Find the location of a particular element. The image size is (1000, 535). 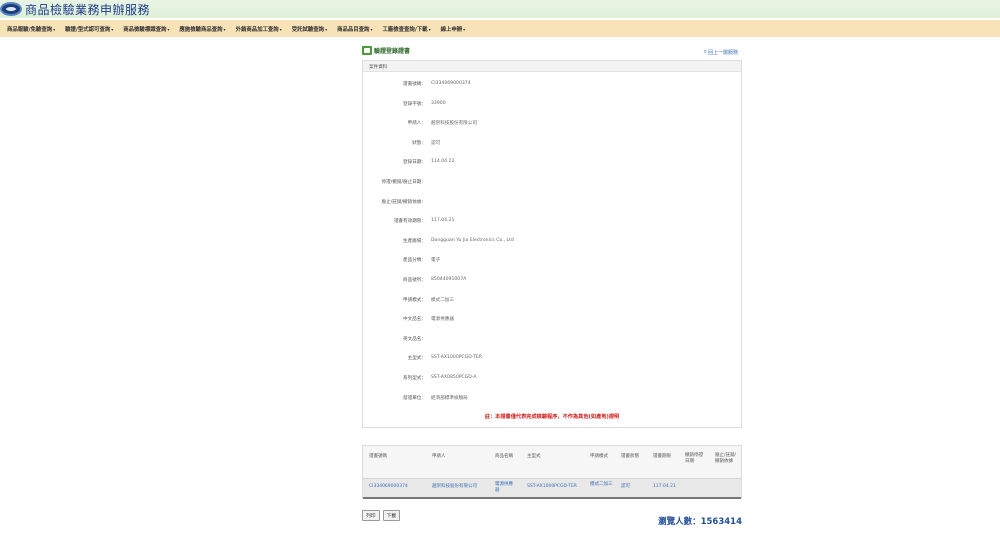

detail-row-registration-date: 登錄日期： 114.04.22 is located at coordinates (429, 162).